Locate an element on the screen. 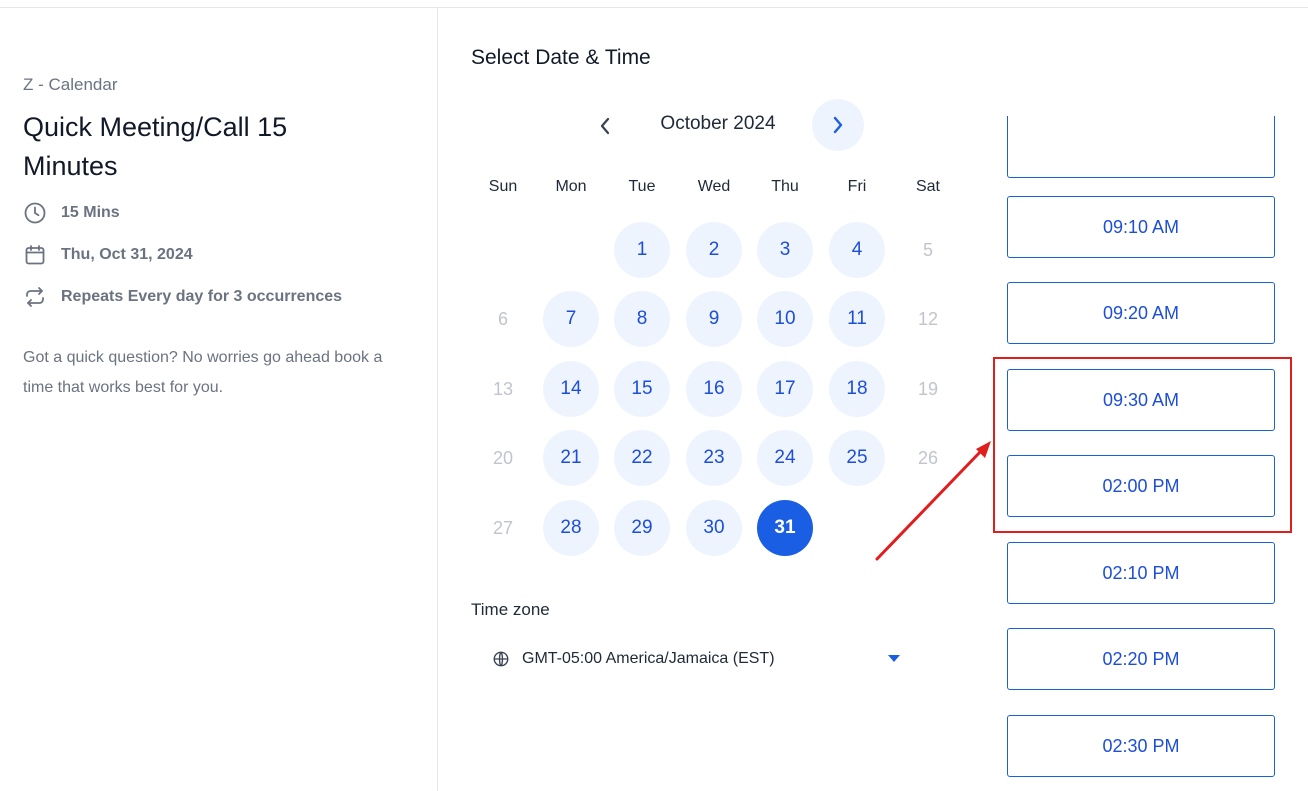 The image size is (1308, 791). event-title: Quick Meeting/Call 15 Minutes is located at coordinates (155, 146).